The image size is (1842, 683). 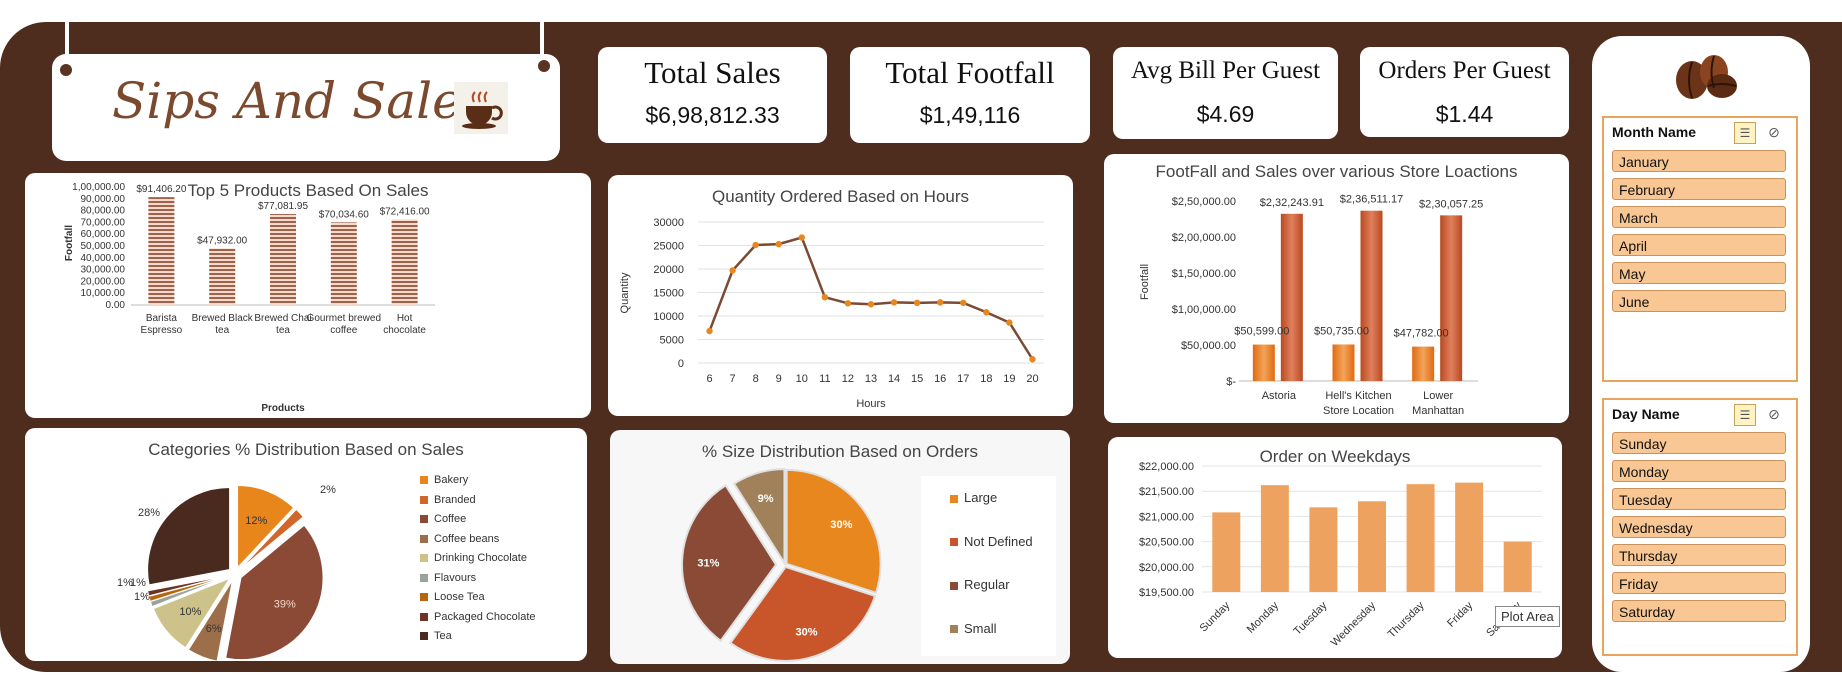 I want to click on legend-item: Regular, so click(x=980, y=584).